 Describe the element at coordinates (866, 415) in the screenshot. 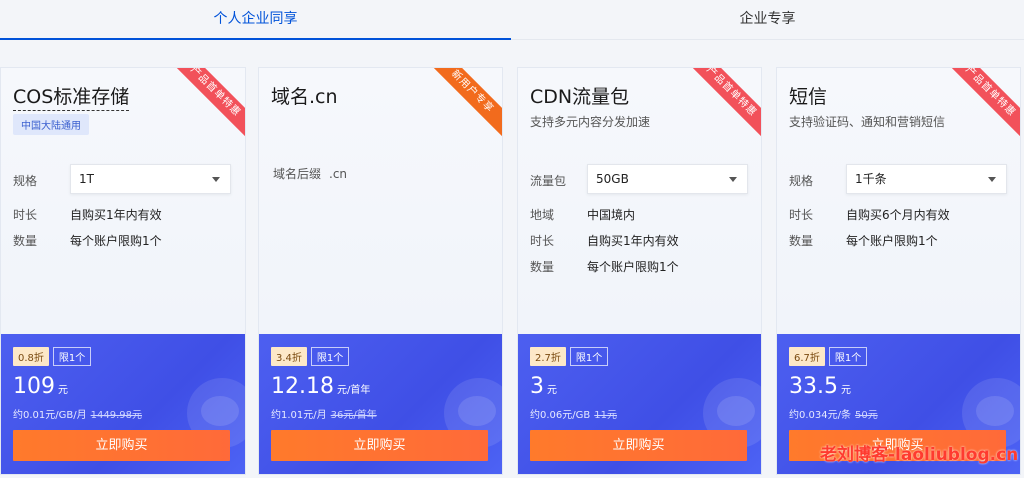

I see `original-price: 50元` at that location.